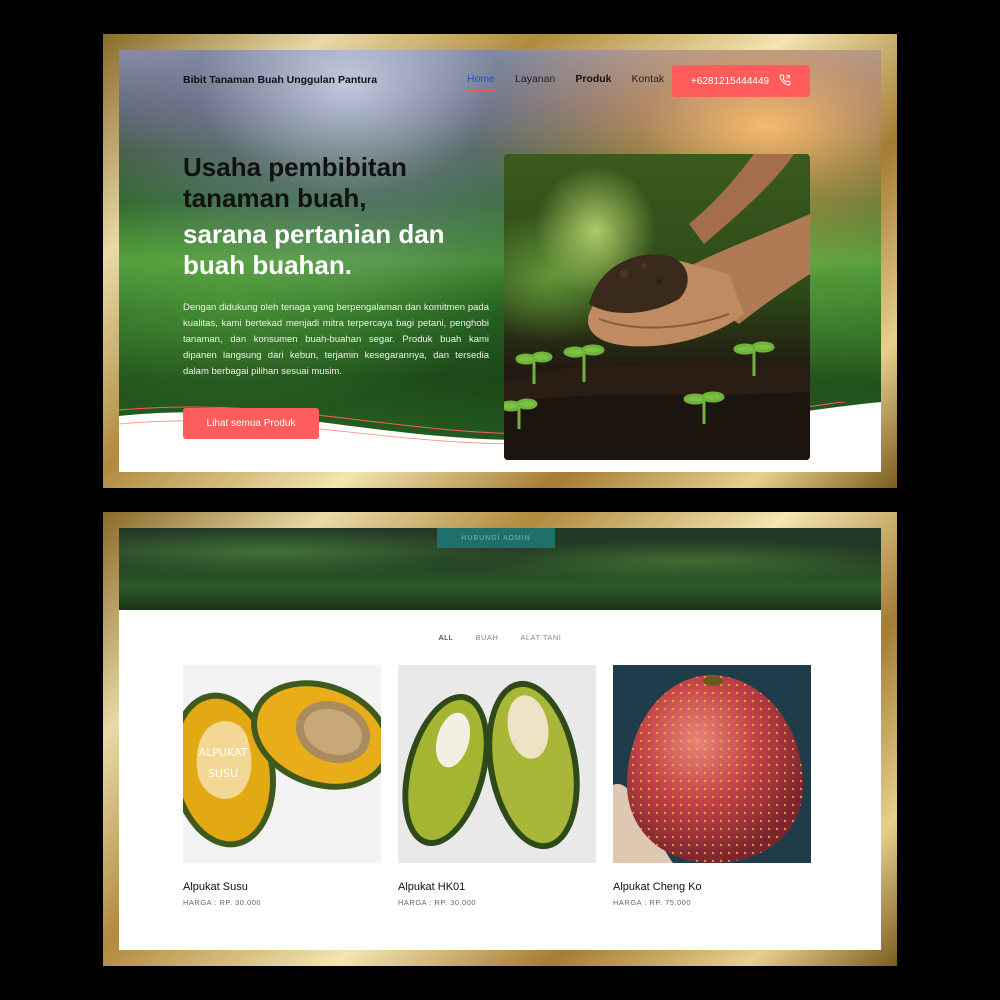 This screenshot has width=1000, height=1000. Describe the element at coordinates (314, 249) in the screenshot. I see `hero-title-line2: sarana pertanian dan buah buahan.` at that location.